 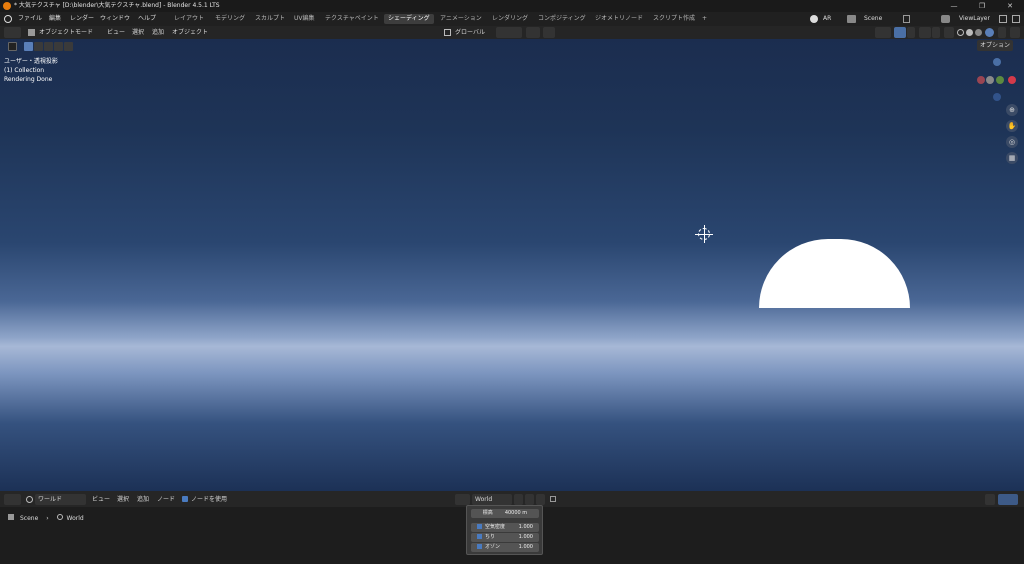 I want to click on object-mode-dropdown: オブジェクトモード, so click(x=66, y=32).